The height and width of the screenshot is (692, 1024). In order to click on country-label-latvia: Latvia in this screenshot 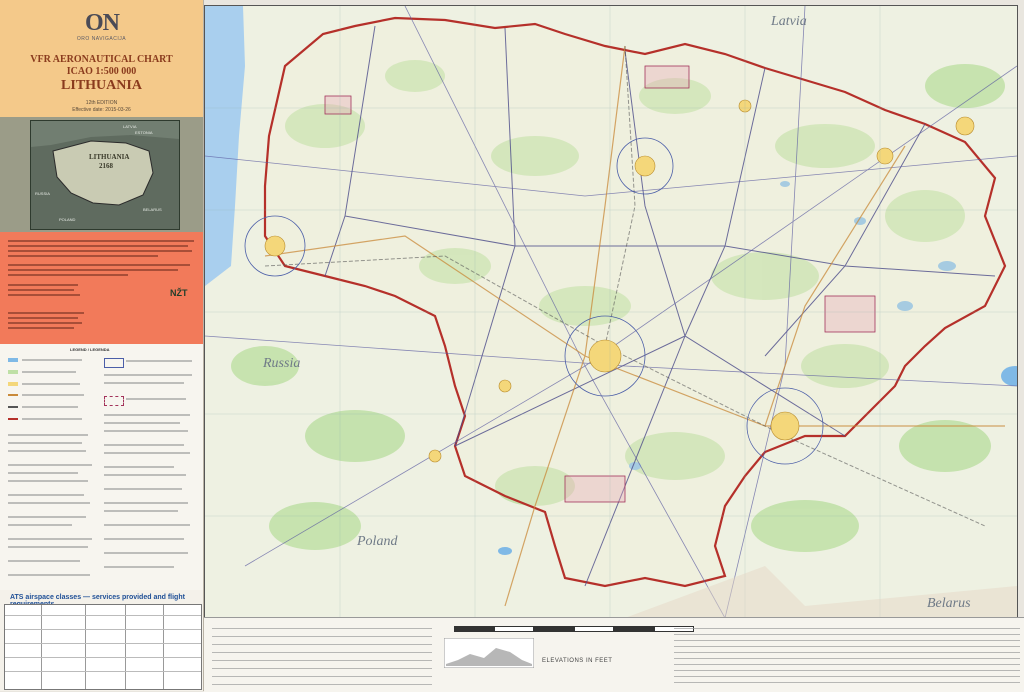, I will do `click(789, 21)`.